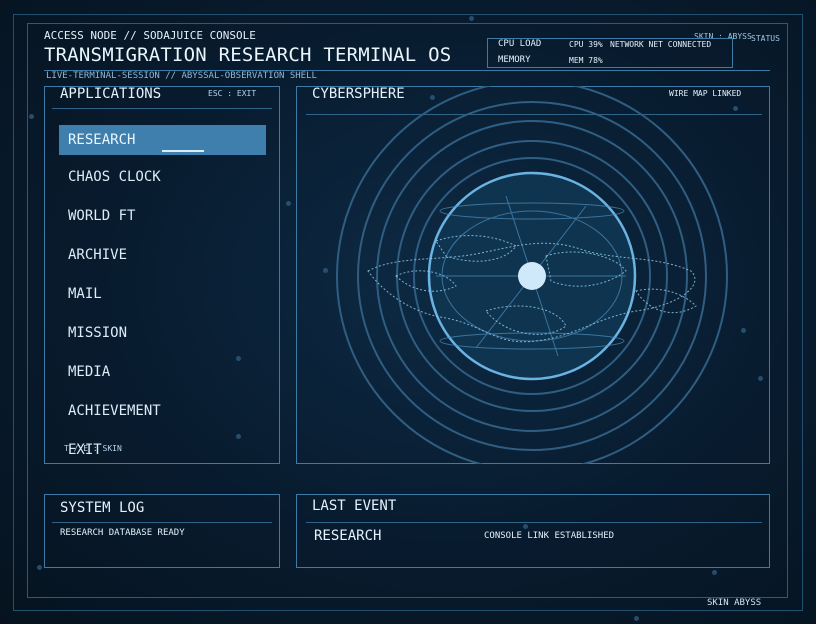 This screenshot has height=624, width=816. I want to click on cursor-underline, so click(183, 151).